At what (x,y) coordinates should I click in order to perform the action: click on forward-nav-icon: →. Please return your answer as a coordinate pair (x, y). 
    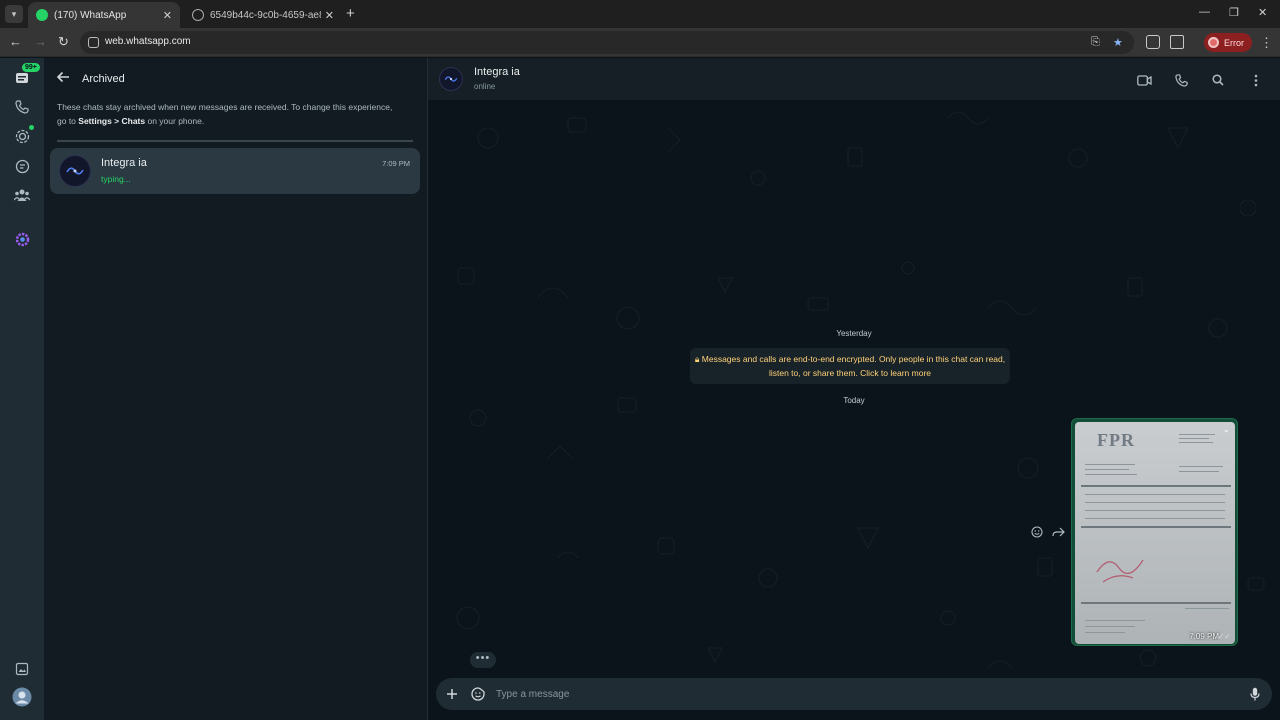
    Looking at the image, I should click on (40, 41).